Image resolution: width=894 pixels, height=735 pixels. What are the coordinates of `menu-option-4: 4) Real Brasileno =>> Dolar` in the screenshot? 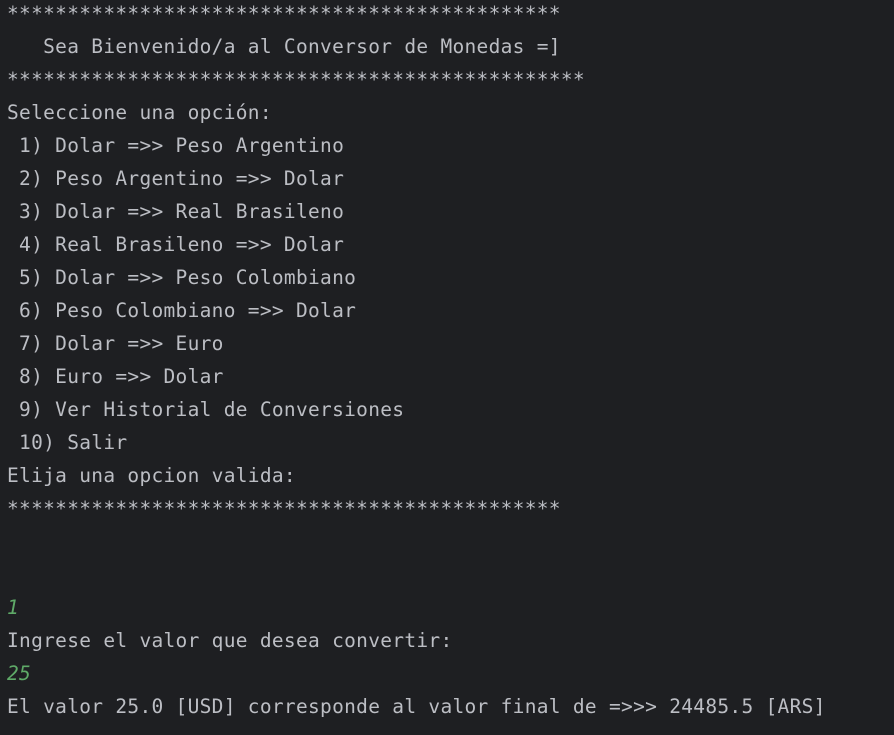 It's located at (176, 244).